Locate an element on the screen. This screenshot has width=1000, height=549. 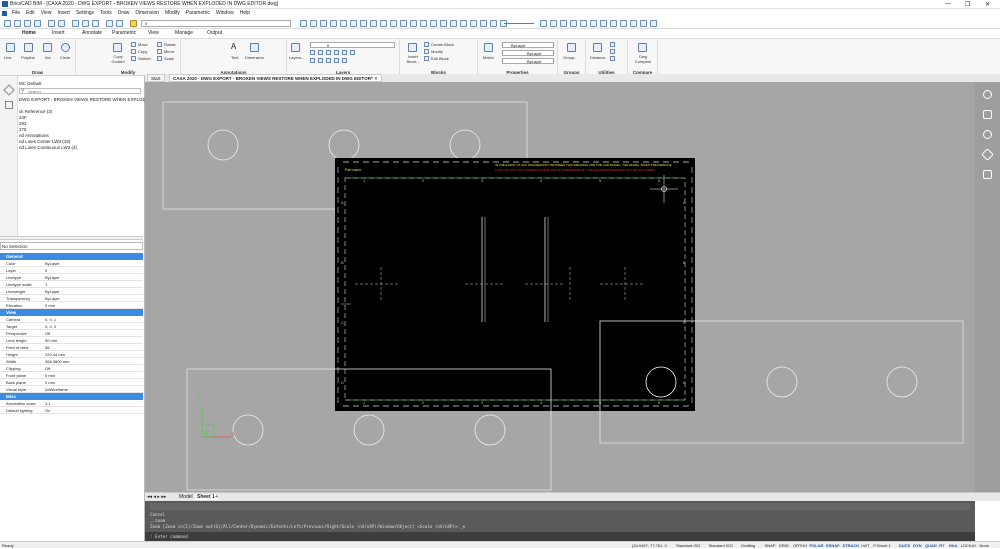
tab-annotate: Annotate is located at coordinates (92, 33).